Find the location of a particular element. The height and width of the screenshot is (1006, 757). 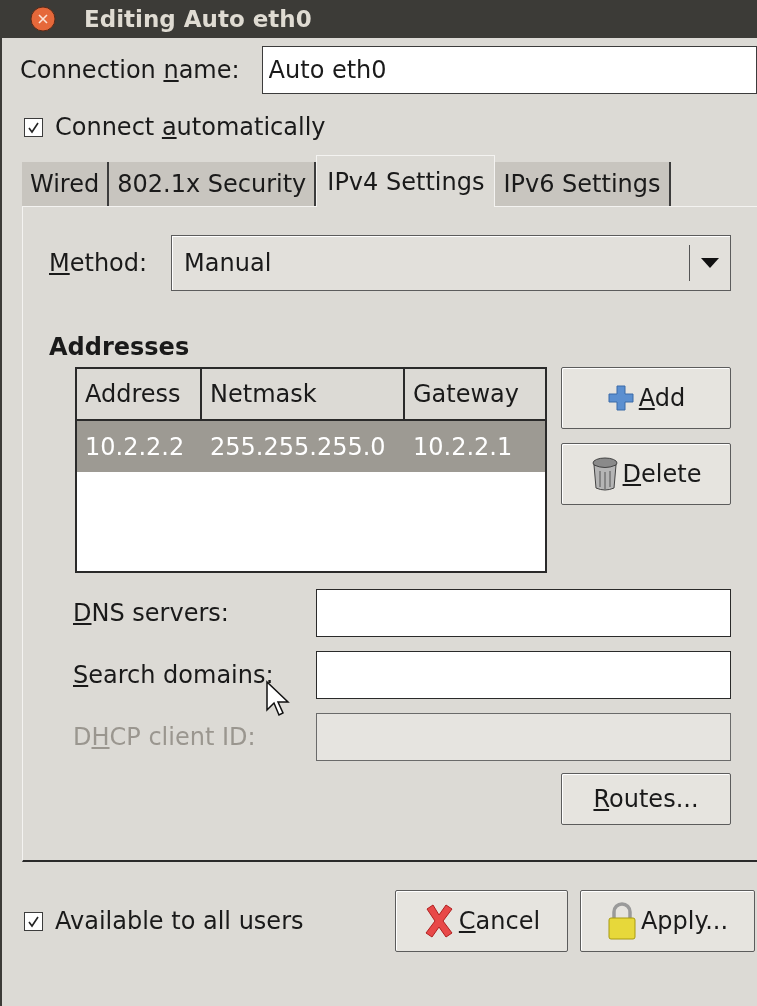

connection-name-label: Connection name: is located at coordinates (130, 70).